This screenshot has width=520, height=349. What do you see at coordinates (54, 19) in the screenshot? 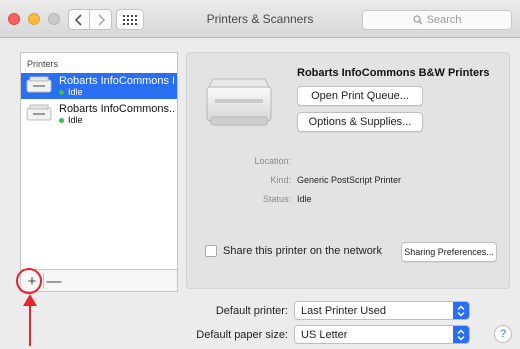
I see `zoom-window-button` at bounding box center [54, 19].